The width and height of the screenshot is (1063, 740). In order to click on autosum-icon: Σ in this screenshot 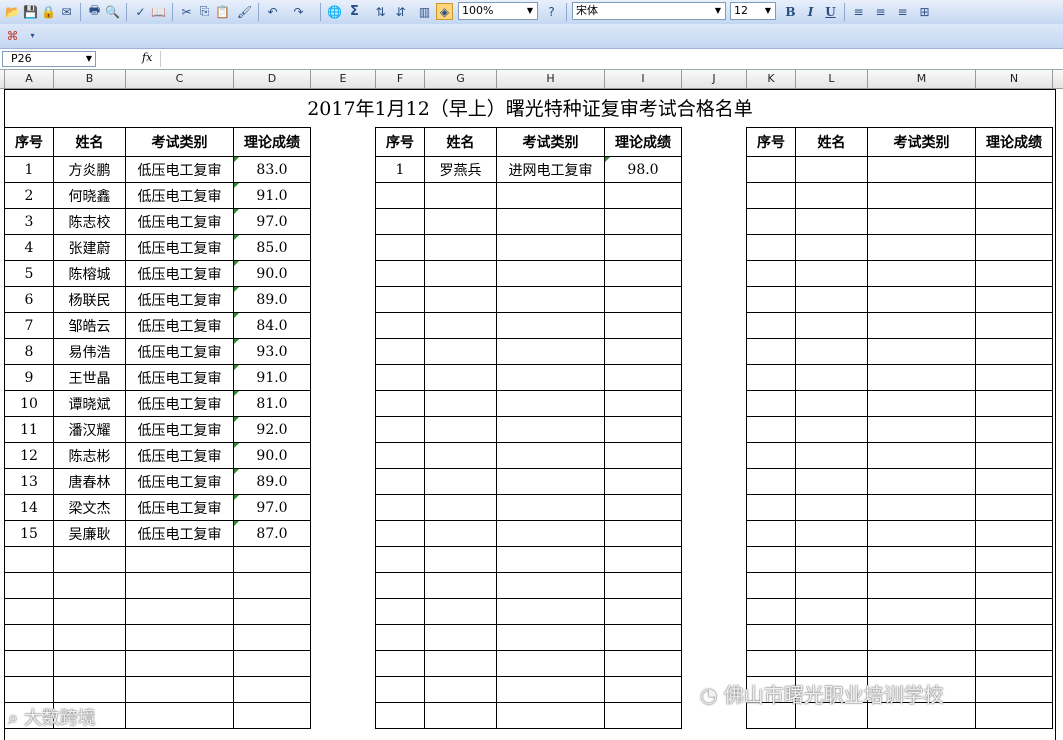, I will do `click(354, 11)`.